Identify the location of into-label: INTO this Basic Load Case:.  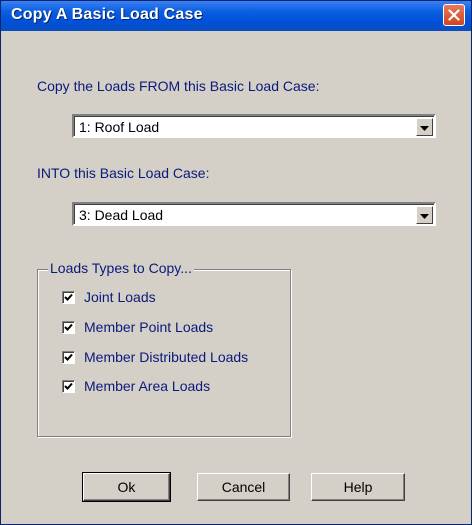
(123, 173).